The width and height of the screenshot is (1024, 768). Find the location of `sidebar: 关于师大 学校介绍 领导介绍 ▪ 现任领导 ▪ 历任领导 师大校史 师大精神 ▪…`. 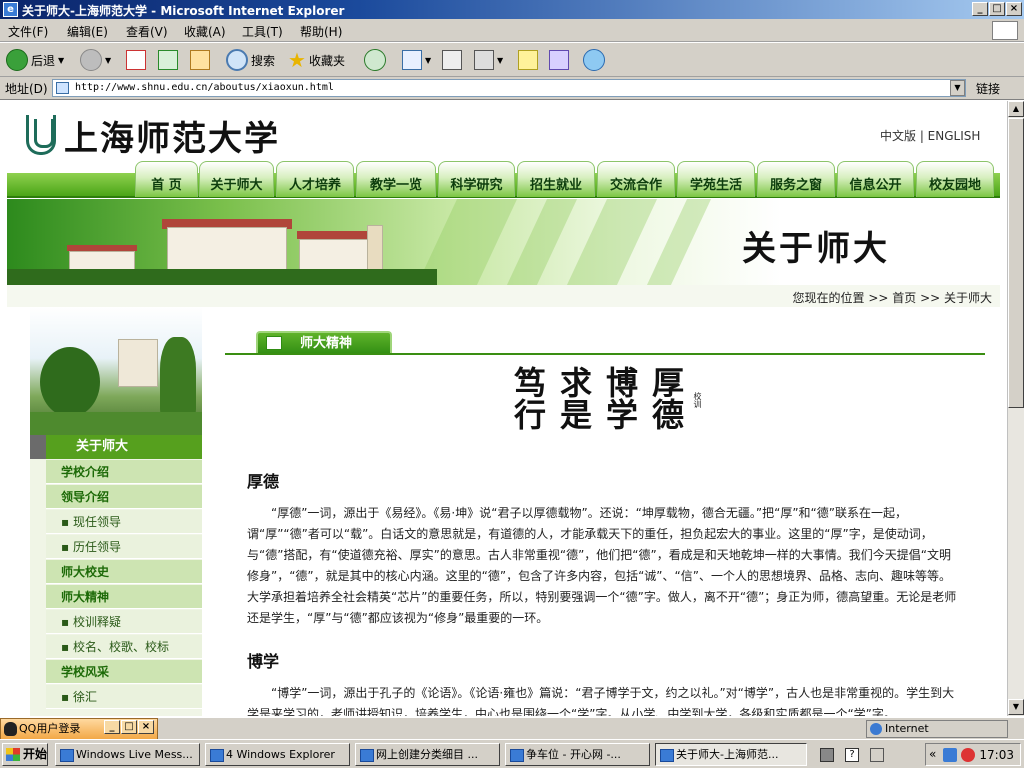

sidebar: 关于师大 学校介绍 领导介绍 ▪ 现任领导 ▪ 历任领导 师大校史 师大精神 ▪… is located at coordinates (116, 575).